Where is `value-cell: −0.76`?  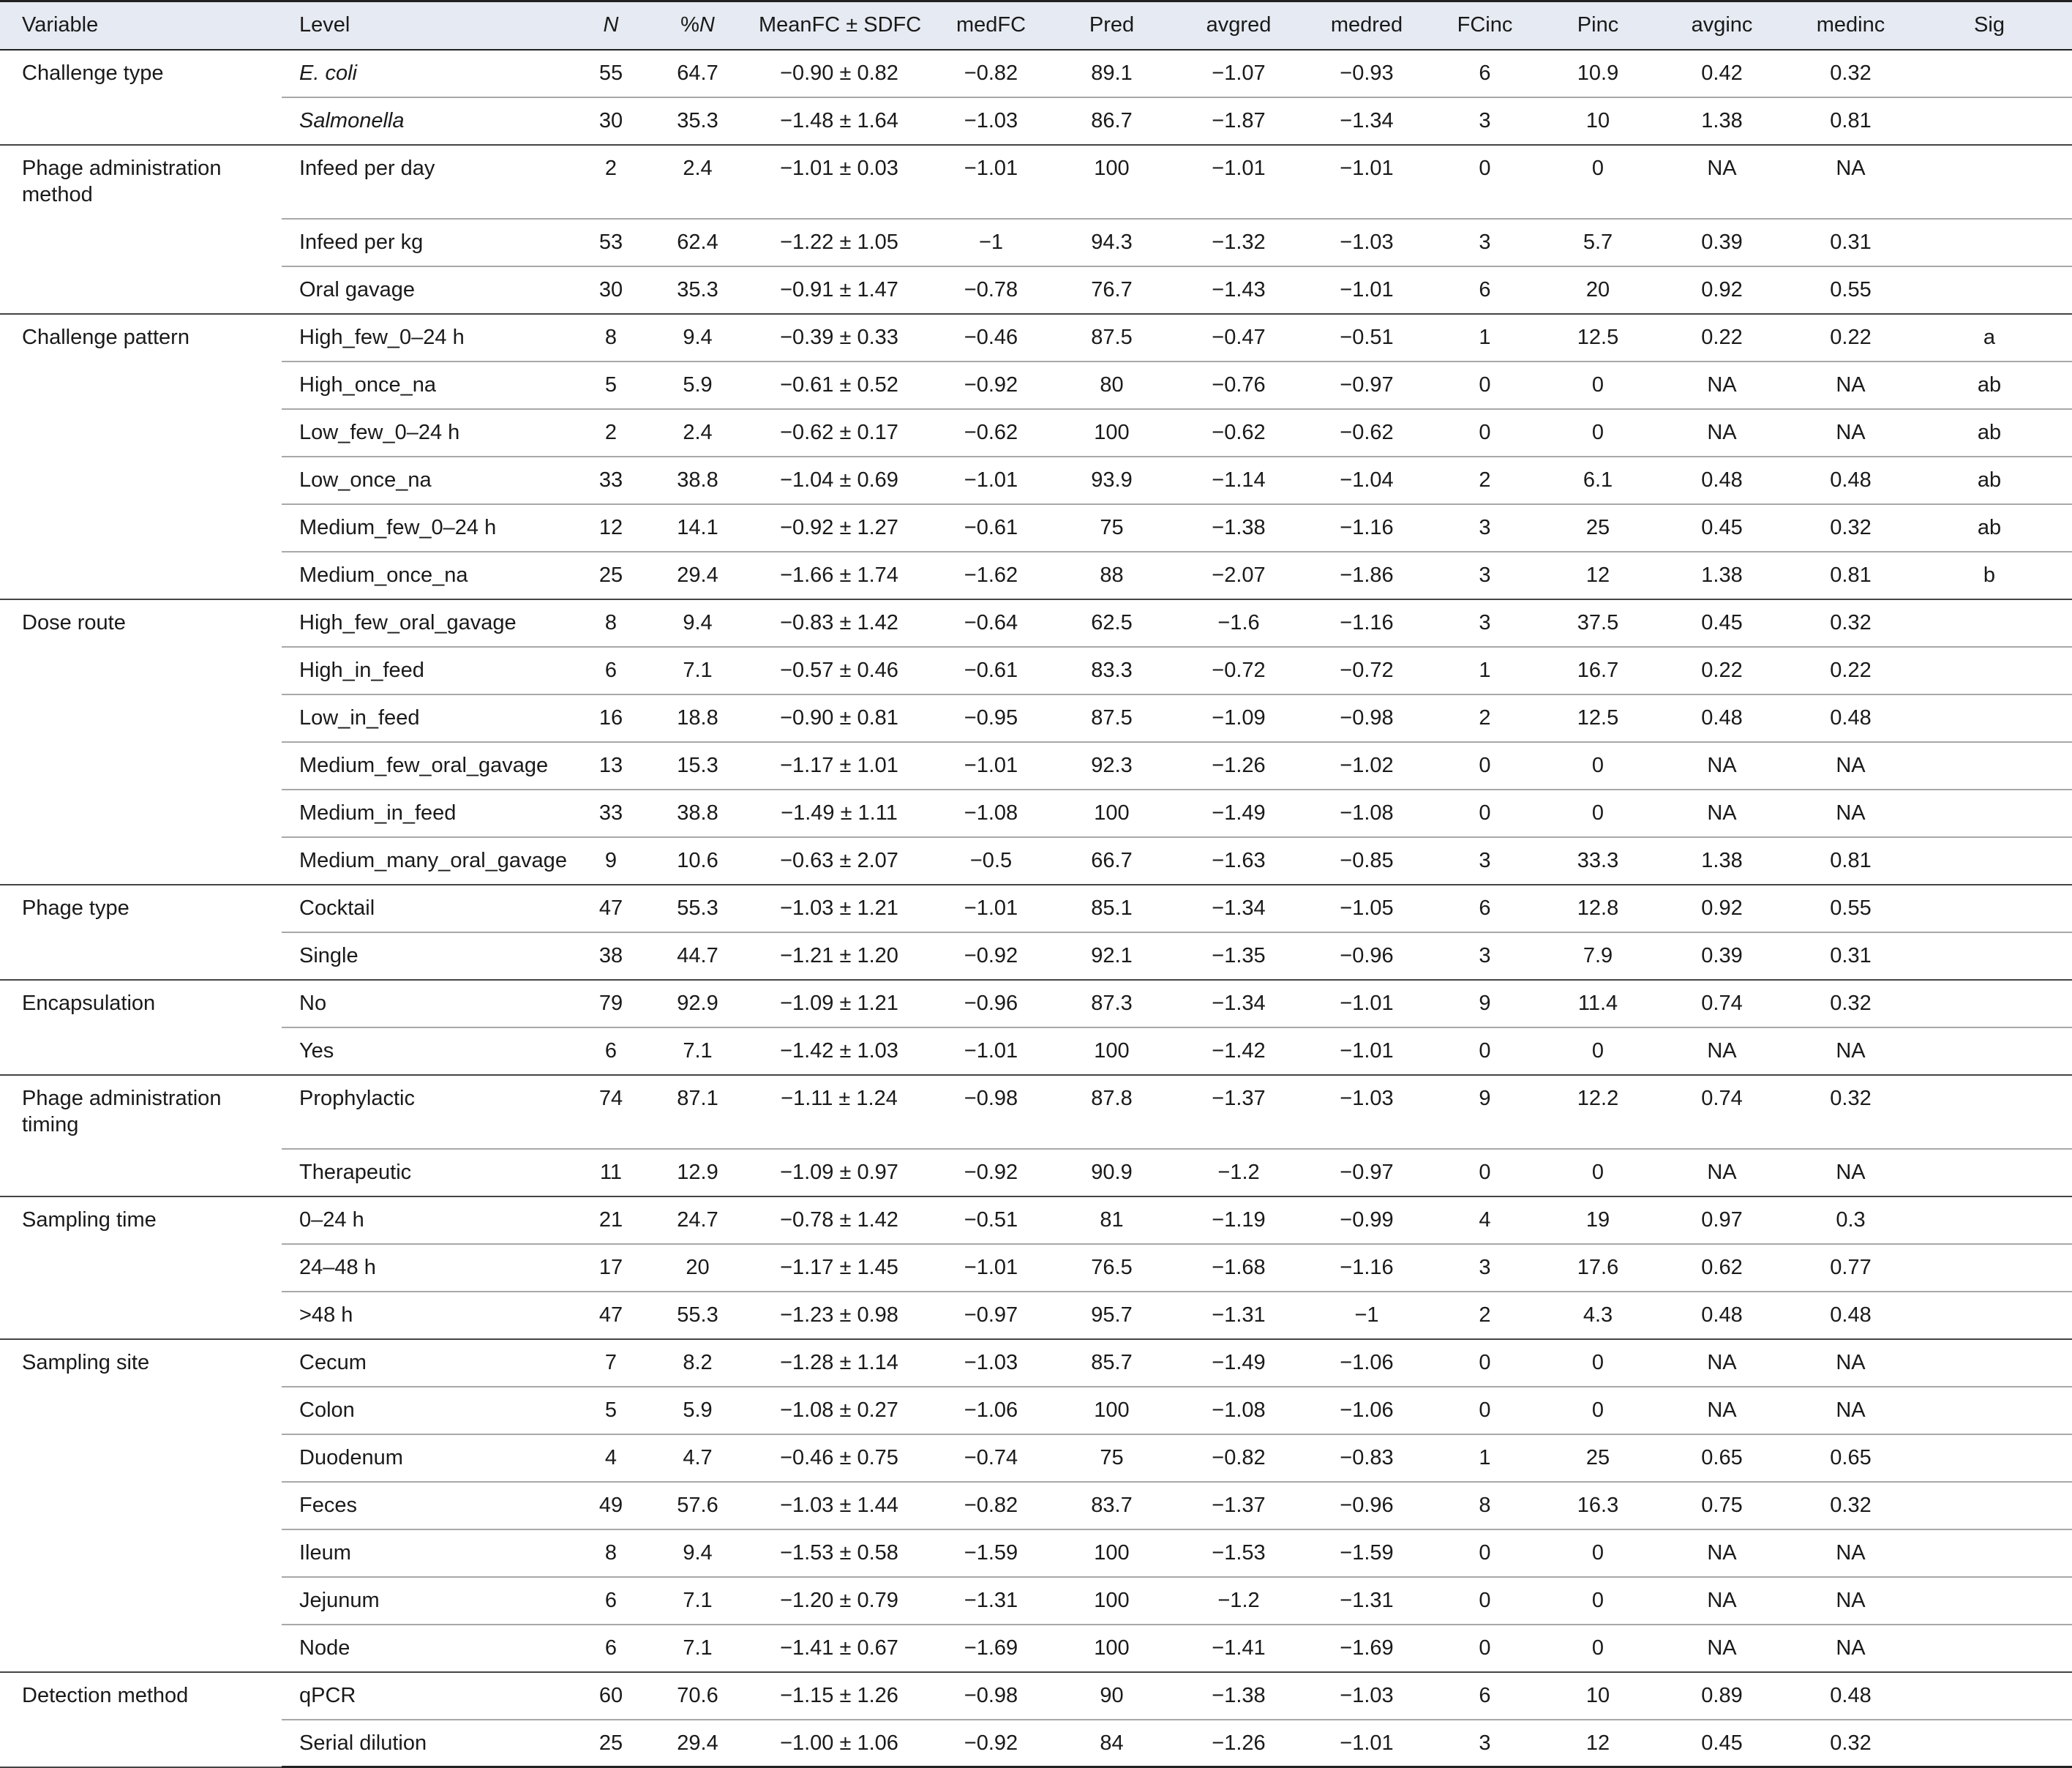 value-cell: −0.76 is located at coordinates (1238, 385).